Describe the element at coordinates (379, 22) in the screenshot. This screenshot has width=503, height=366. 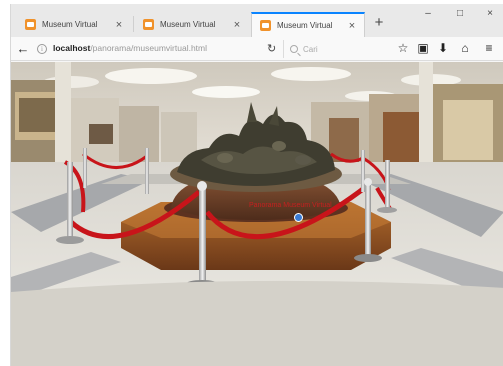
I see `new-tab-button: +` at that location.